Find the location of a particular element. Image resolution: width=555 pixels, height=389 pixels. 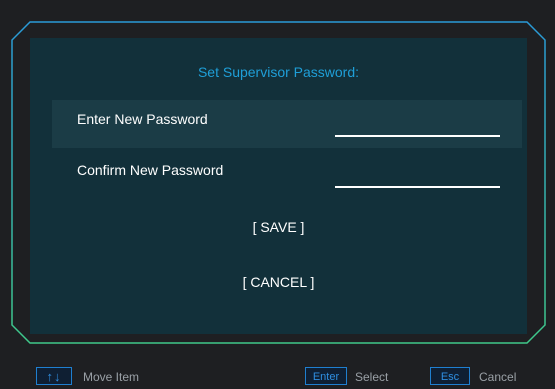

select-label: Select is located at coordinates (372, 377).